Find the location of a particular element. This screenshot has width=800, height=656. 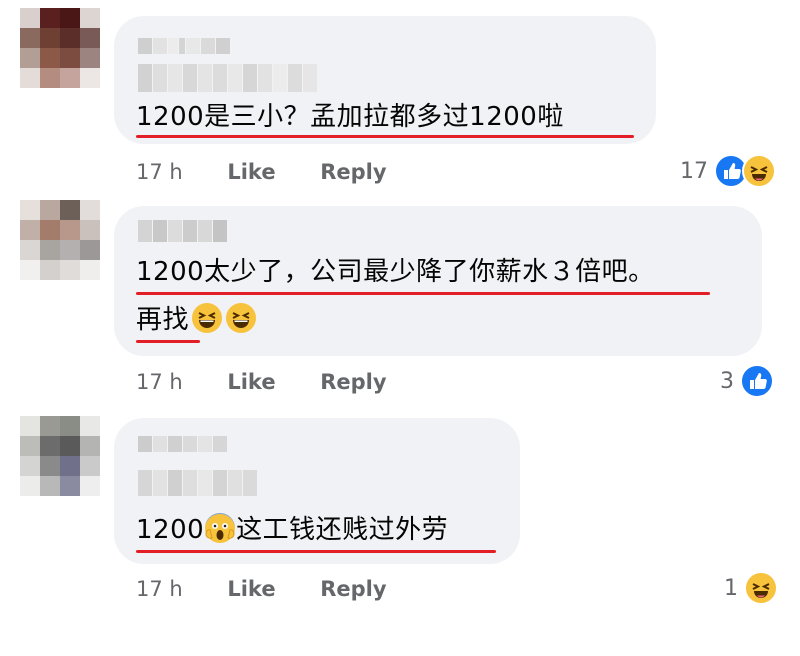

comment-text: 1200 这工钱还贱过外劳 is located at coordinates (292, 530).